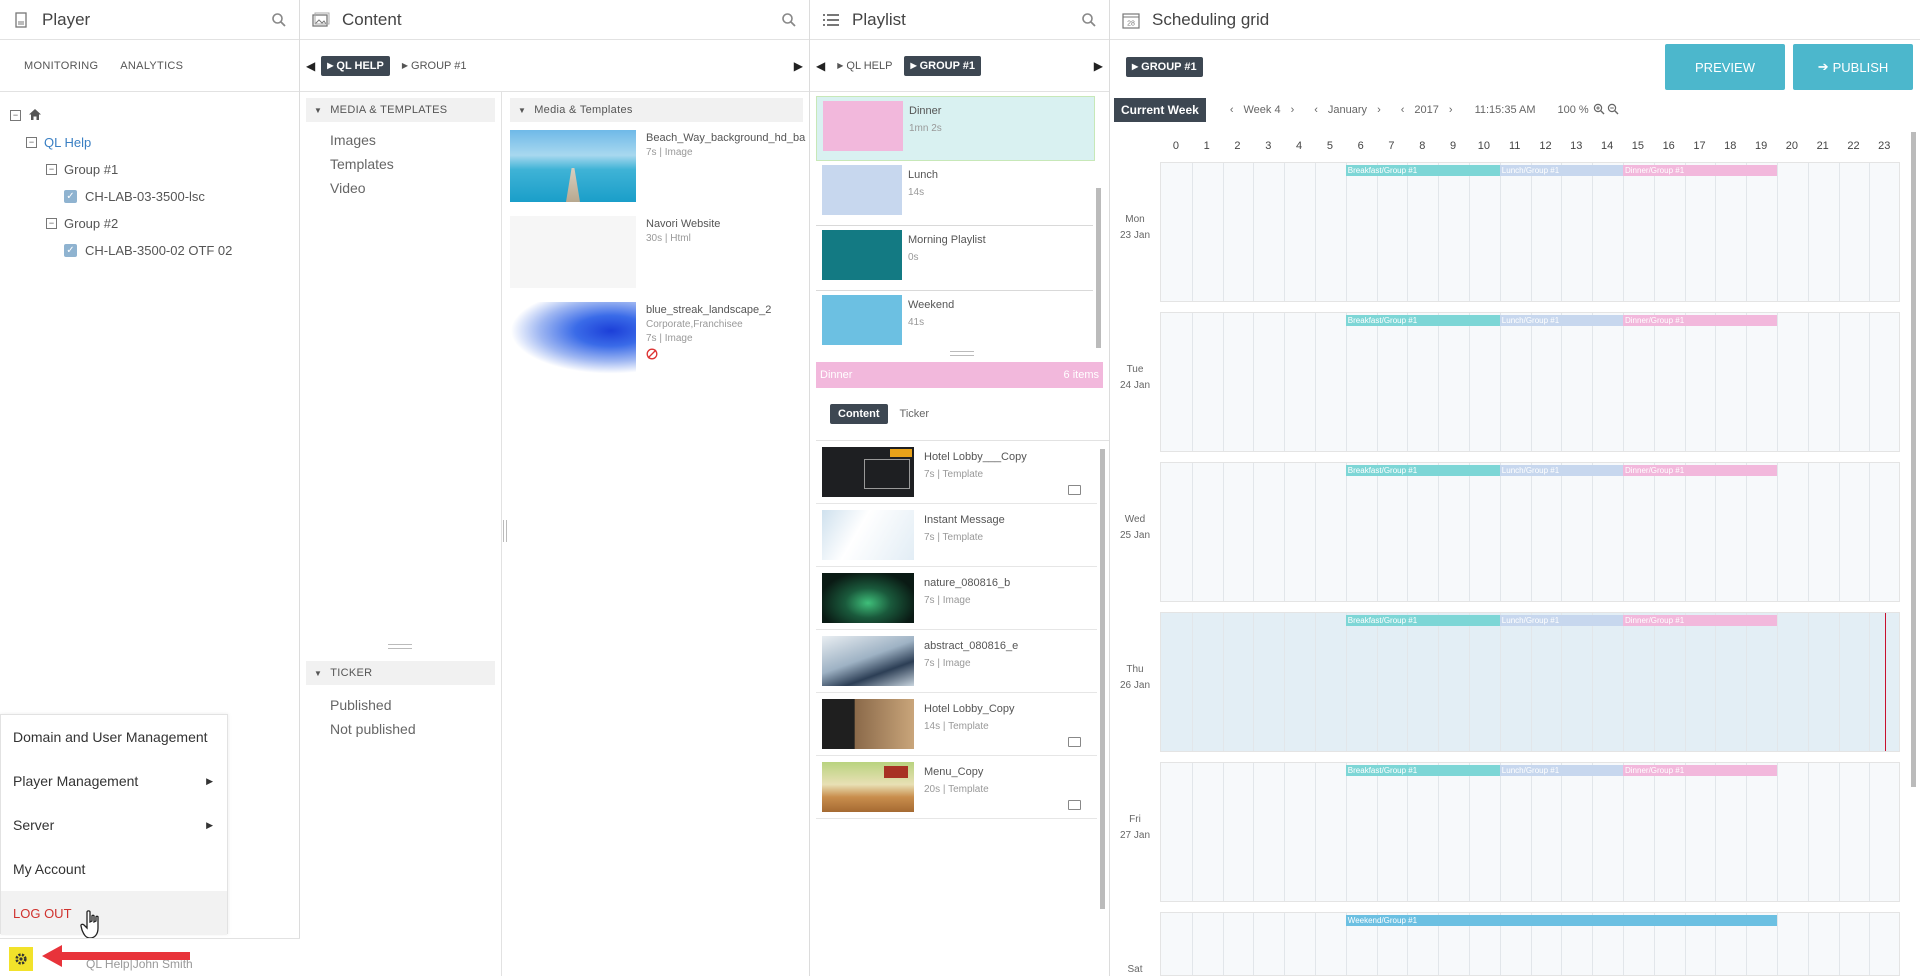  What do you see at coordinates (859, 414) in the screenshot?
I see `subtab-content: Content` at bounding box center [859, 414].